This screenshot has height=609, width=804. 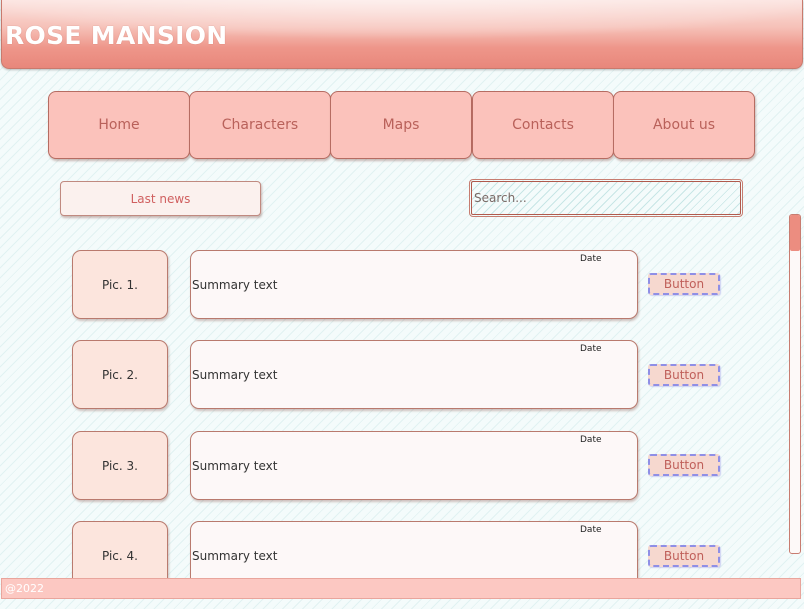 I want to click on news-picture: Pic. 3., so click(x=120, y=465).